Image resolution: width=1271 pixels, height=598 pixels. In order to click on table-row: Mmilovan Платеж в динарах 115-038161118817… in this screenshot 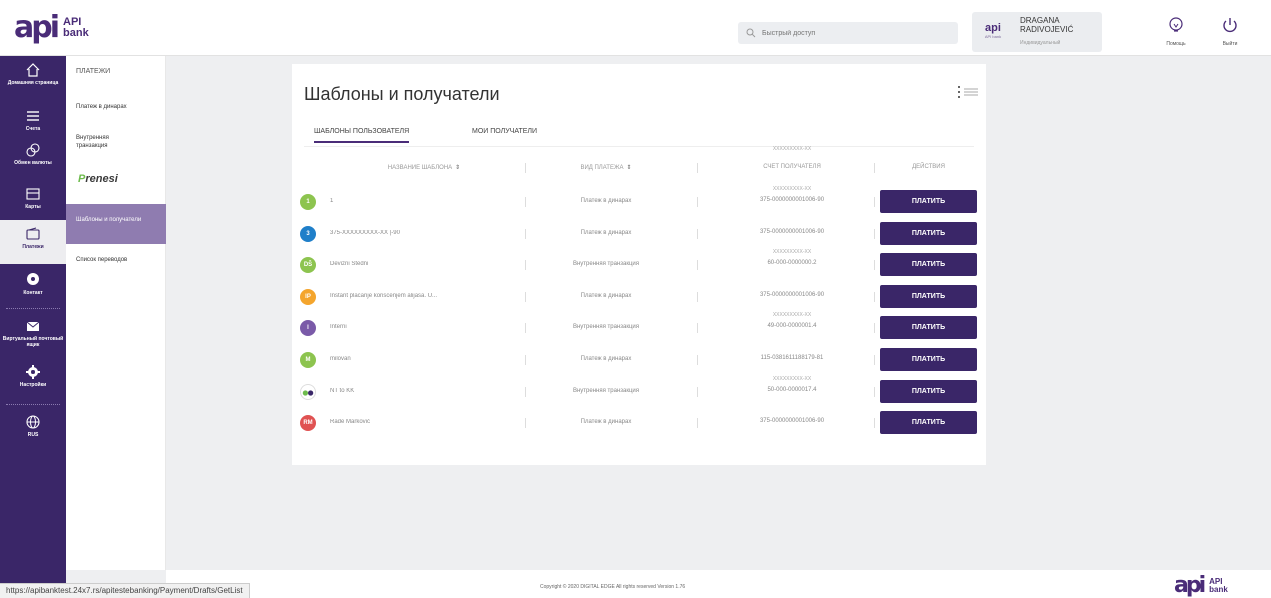, I will do `click(639, 359)`.